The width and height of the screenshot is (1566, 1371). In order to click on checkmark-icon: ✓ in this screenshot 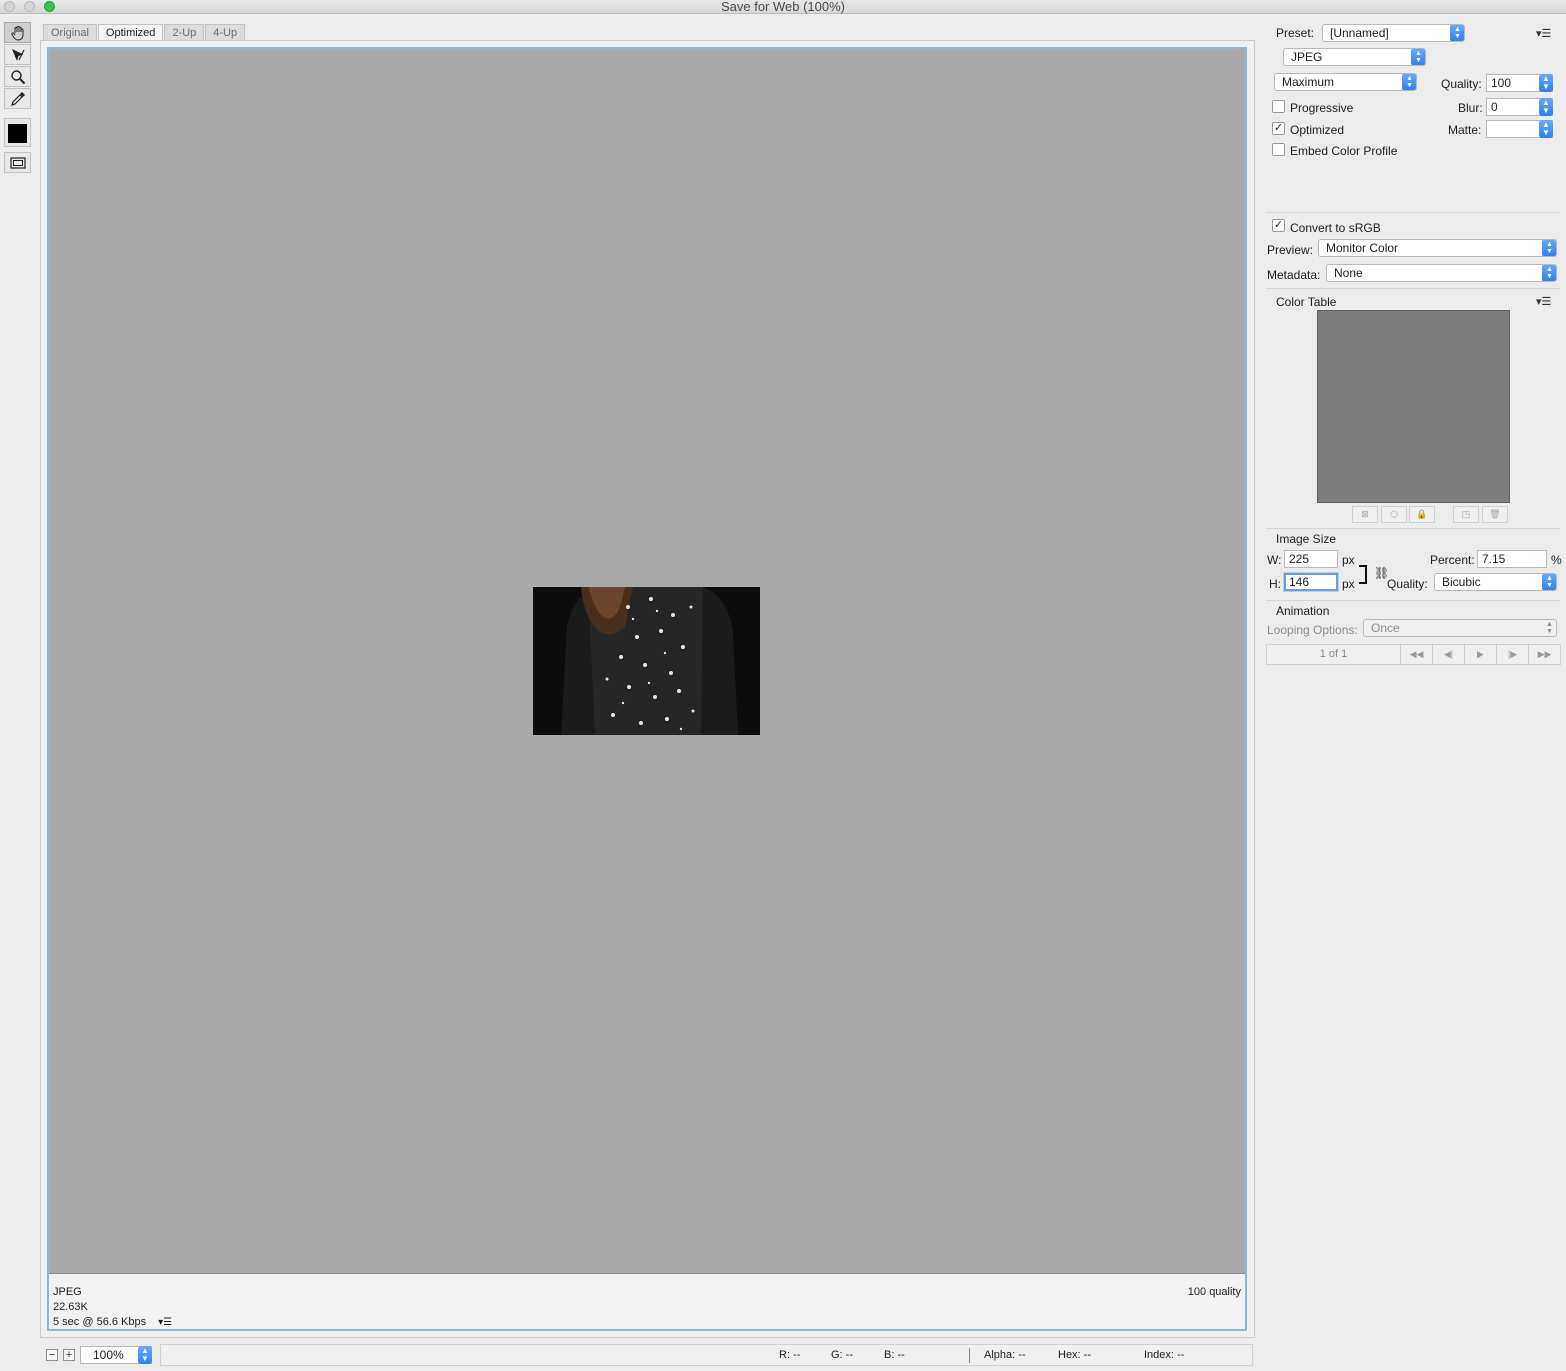, I will do `click(1278, 225)`.